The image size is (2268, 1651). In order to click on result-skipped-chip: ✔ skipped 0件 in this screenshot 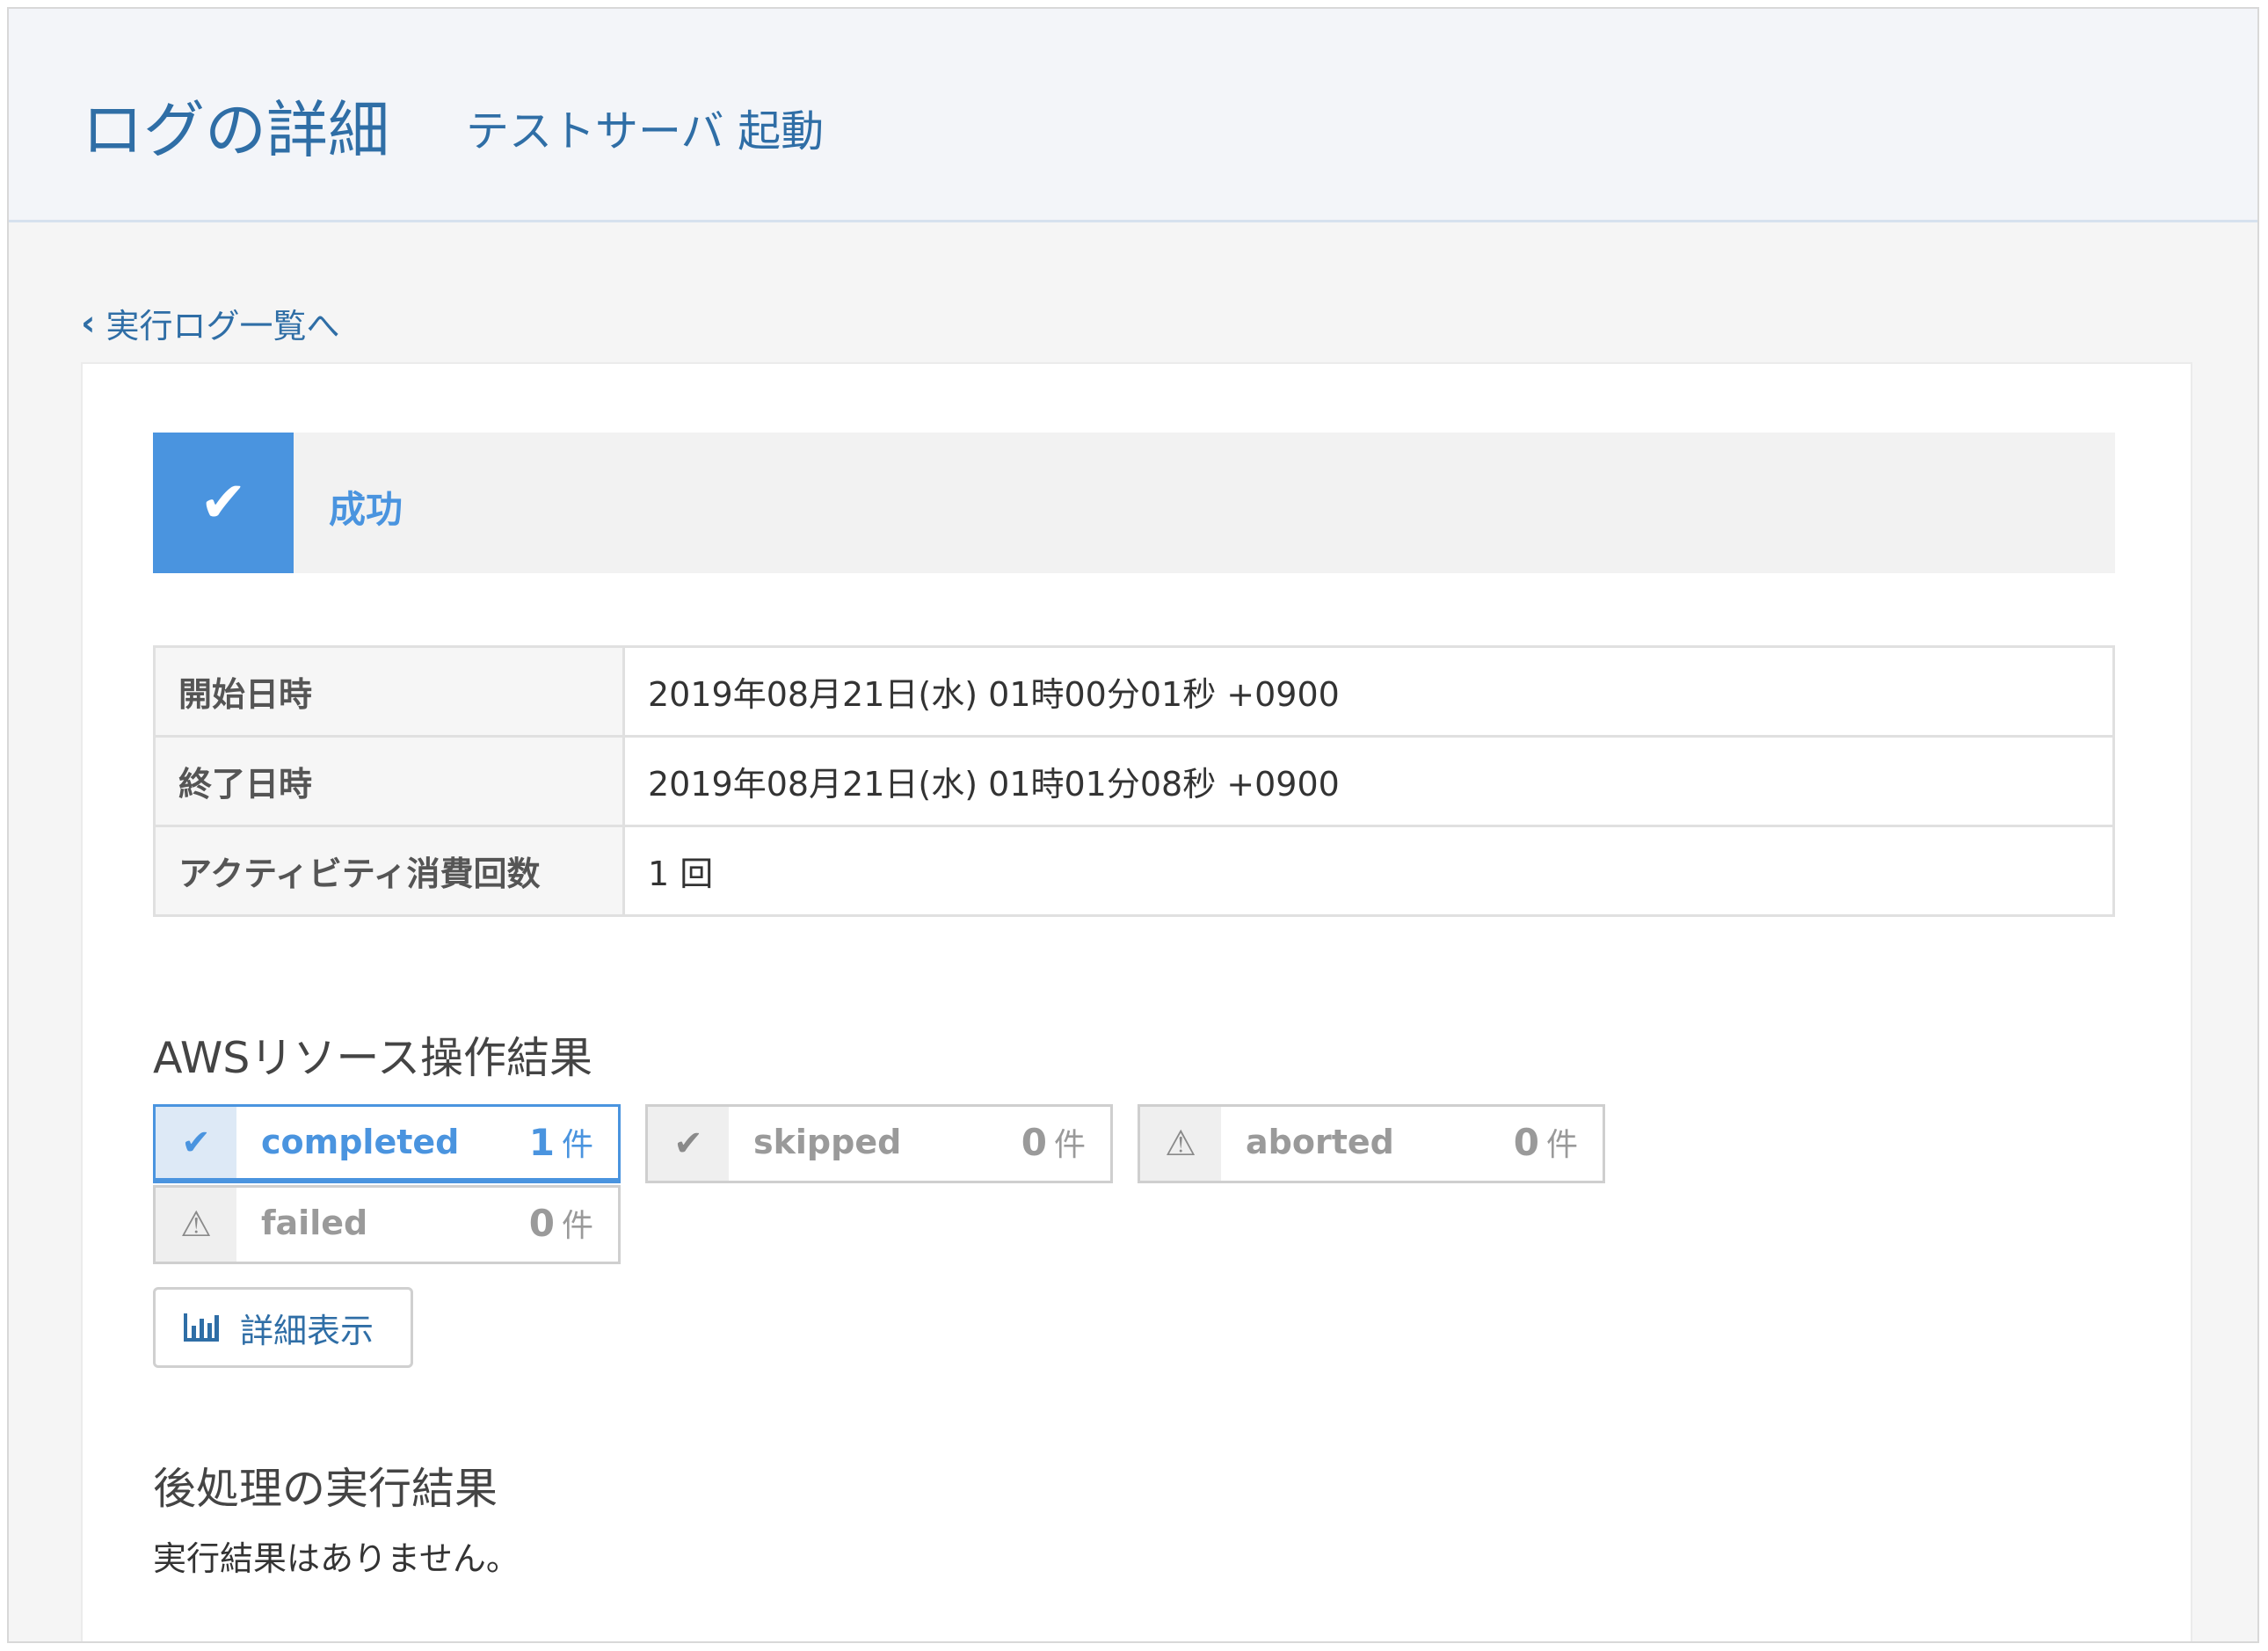, I will do `click(879, 1143)`.